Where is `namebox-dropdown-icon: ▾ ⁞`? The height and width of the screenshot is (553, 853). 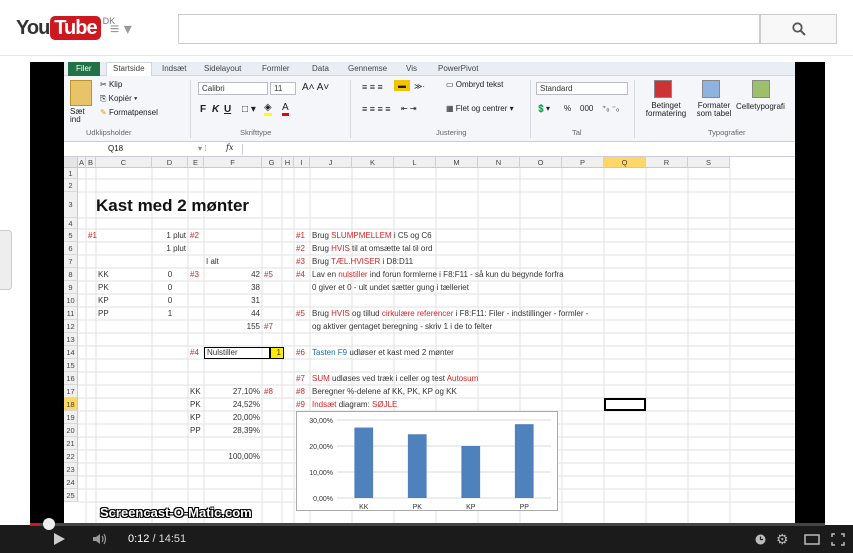
namebox-dropdown-icon: ▾ ⁞ is located at coordinates (202, 148).